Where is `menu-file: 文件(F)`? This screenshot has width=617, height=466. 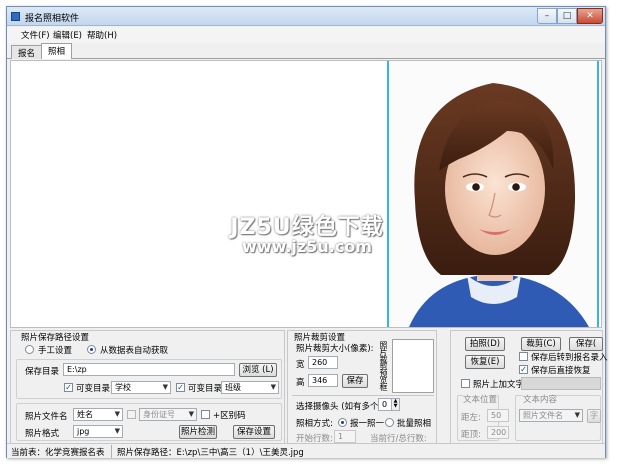 menu-file: 文件(F) is located at coordinates (35, 35).